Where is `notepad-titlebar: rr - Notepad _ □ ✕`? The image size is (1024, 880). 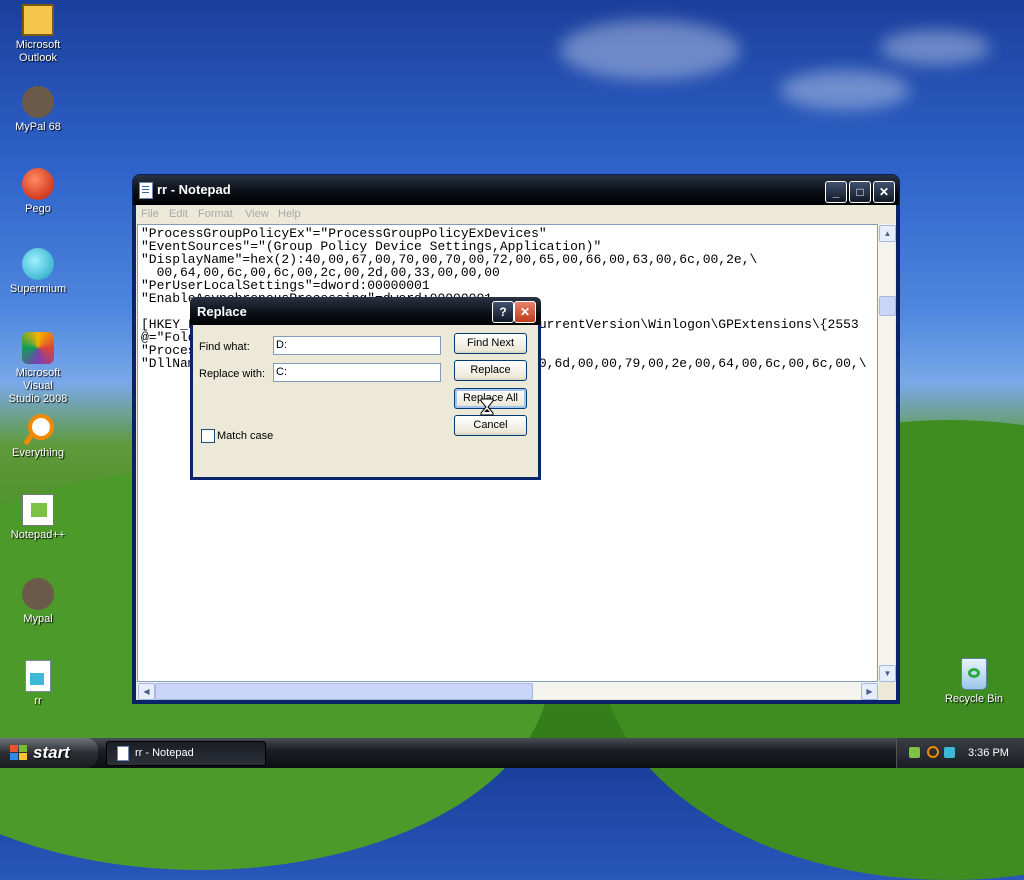 notepad-titlebar: rr - Notepad _ □ ✕ is located at coordinates (516, 190).